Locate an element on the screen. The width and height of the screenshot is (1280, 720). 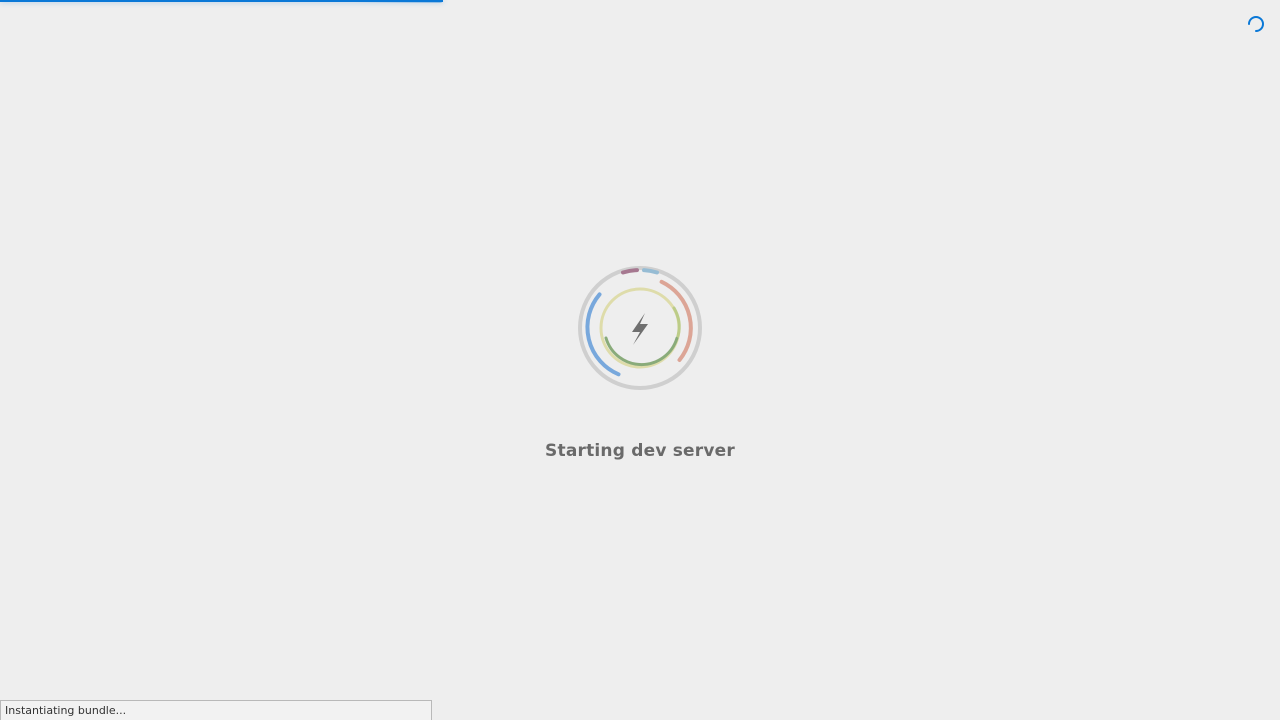
teal-arc is located at coordinates (650, 271).